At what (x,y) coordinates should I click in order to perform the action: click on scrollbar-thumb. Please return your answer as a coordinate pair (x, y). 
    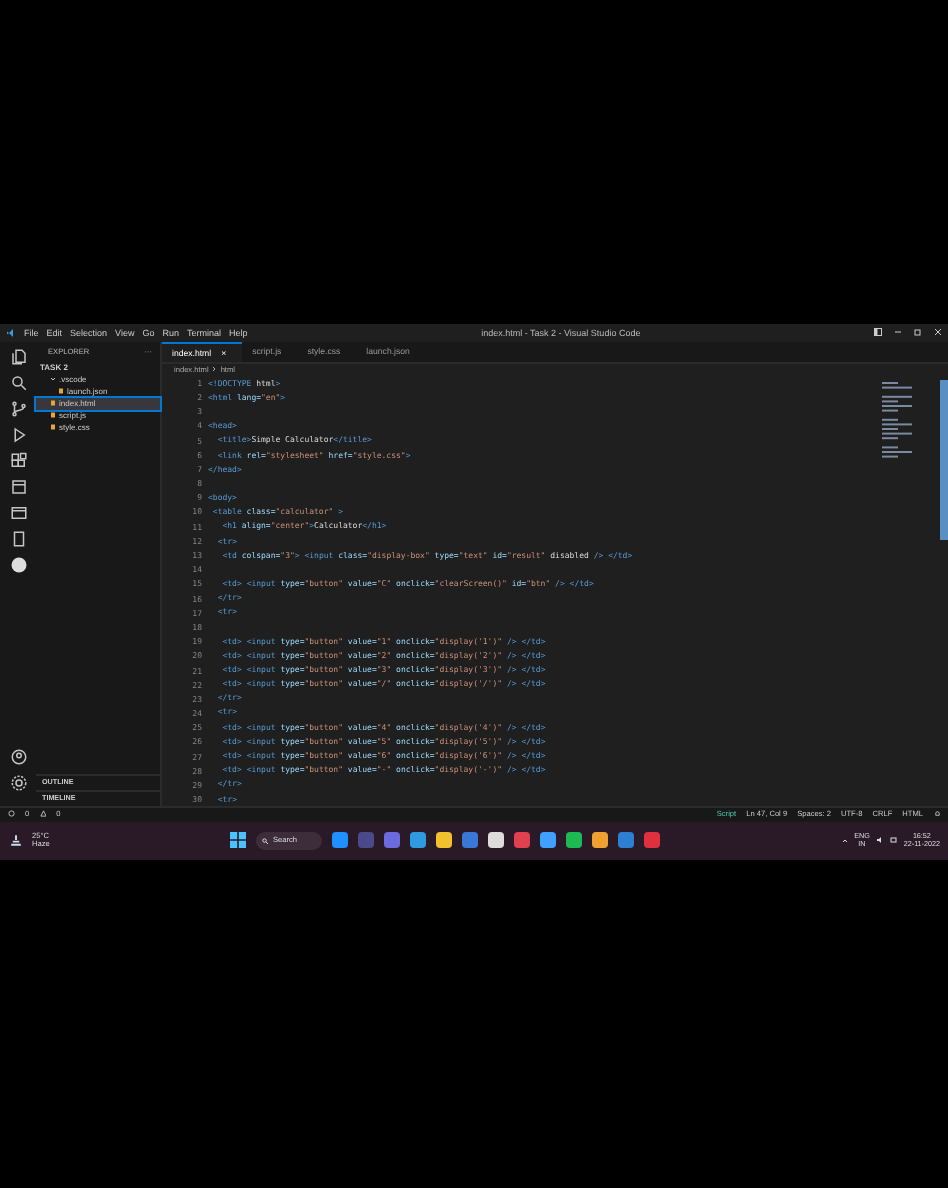
    Looking at the image, I should click on (944, 459).